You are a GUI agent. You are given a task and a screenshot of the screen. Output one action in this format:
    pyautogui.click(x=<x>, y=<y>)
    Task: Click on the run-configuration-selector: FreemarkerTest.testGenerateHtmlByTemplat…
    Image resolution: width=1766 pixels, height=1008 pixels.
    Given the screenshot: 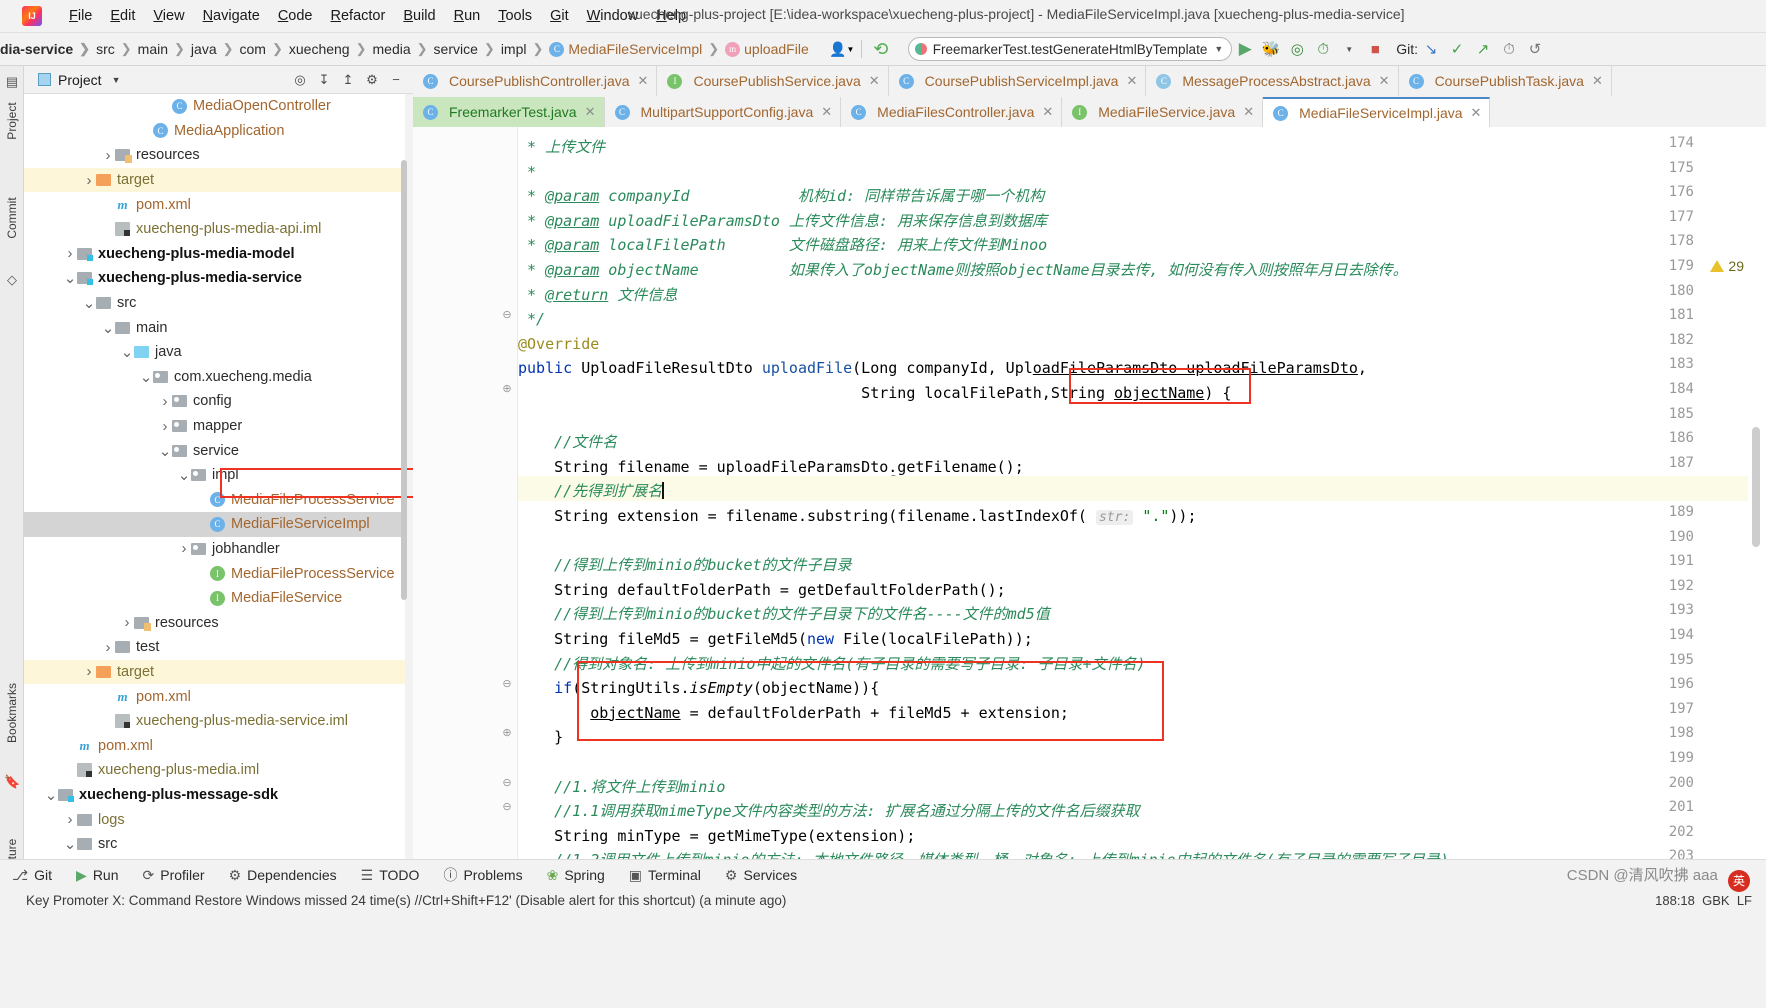 What is the action you would take?
    pyautogui.click(x=1070, y=49)
    